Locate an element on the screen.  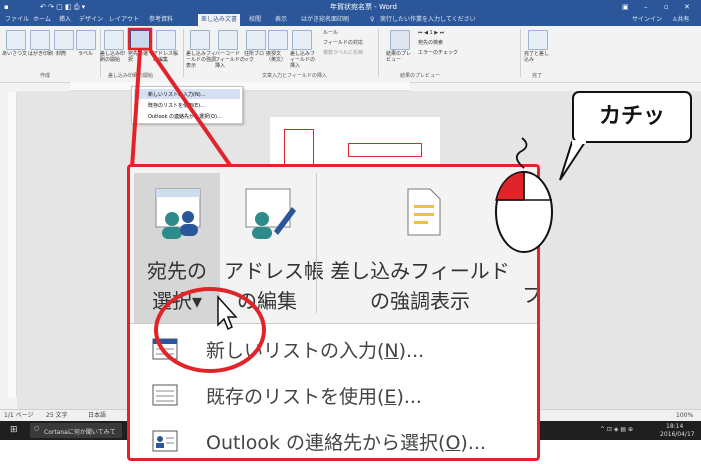
mouse-illustration is located at coordinates (541, 195).